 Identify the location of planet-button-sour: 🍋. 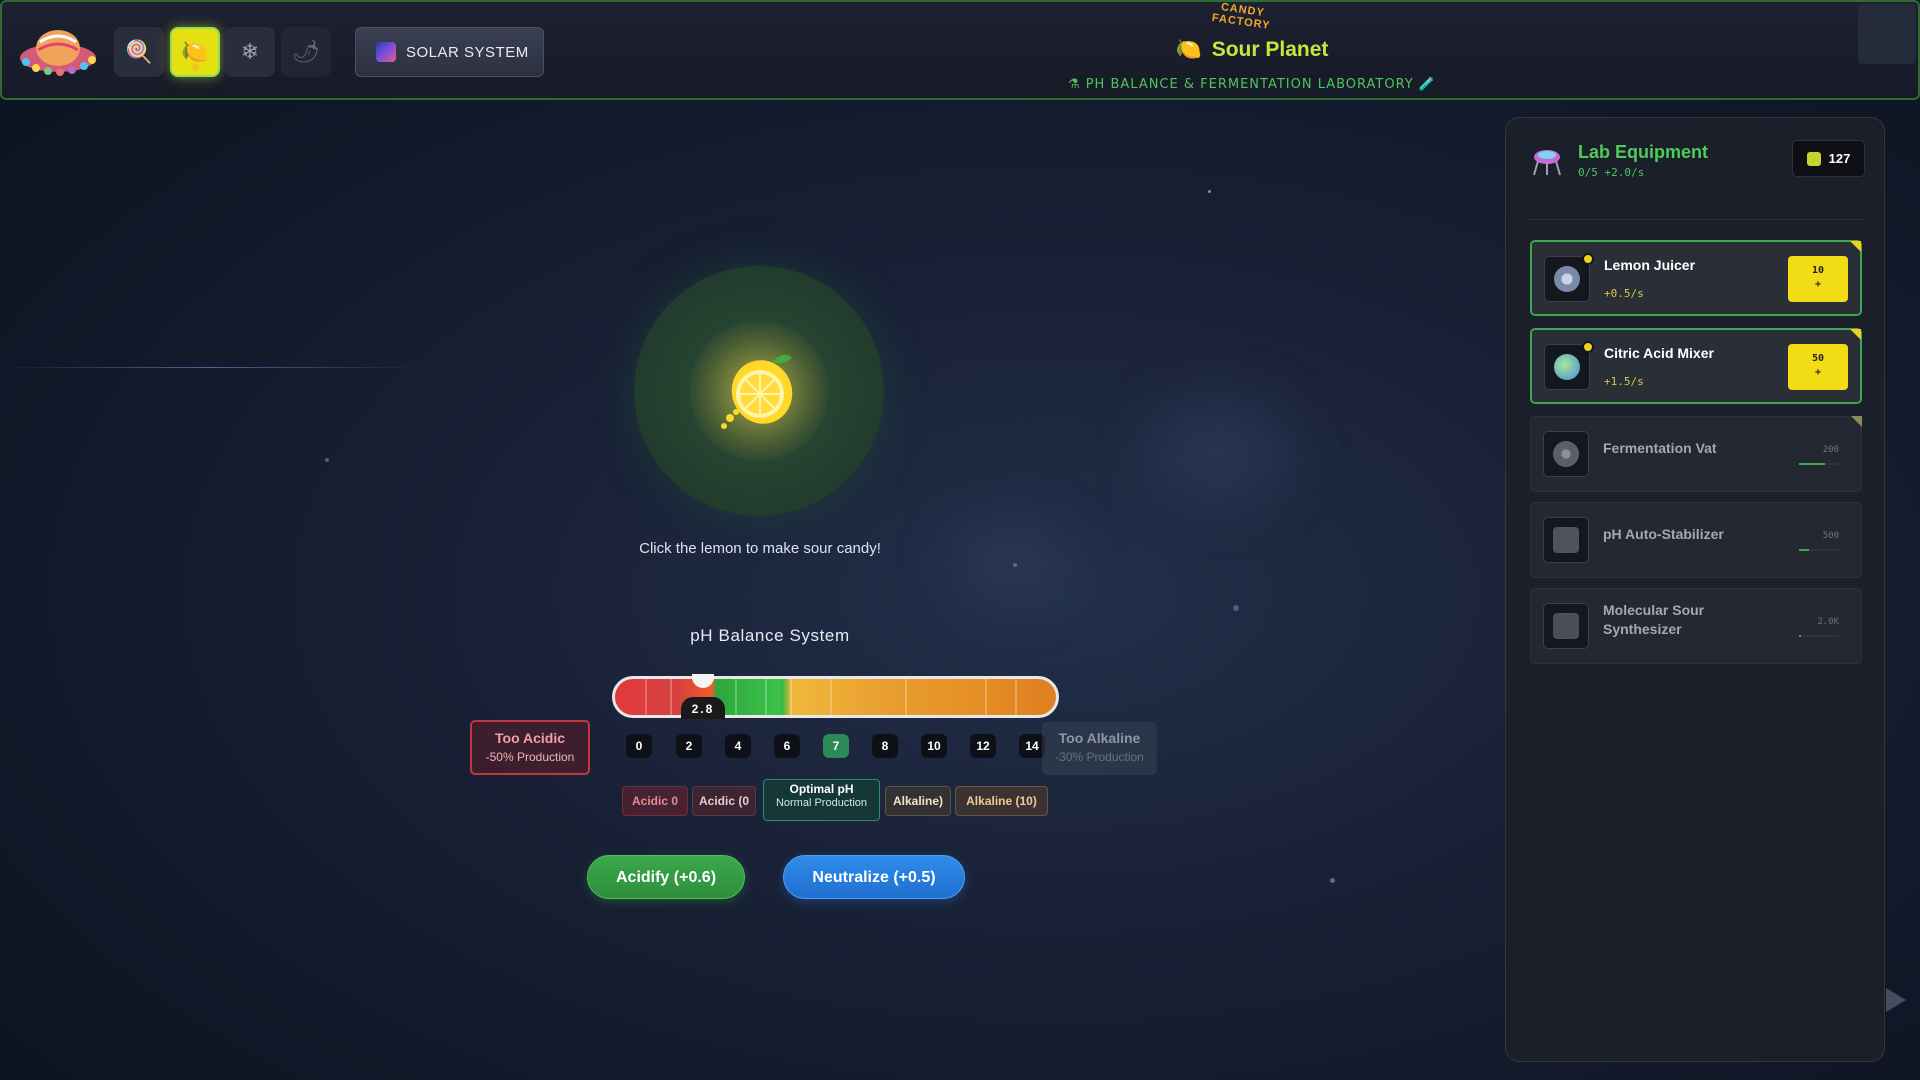
(195, 52).